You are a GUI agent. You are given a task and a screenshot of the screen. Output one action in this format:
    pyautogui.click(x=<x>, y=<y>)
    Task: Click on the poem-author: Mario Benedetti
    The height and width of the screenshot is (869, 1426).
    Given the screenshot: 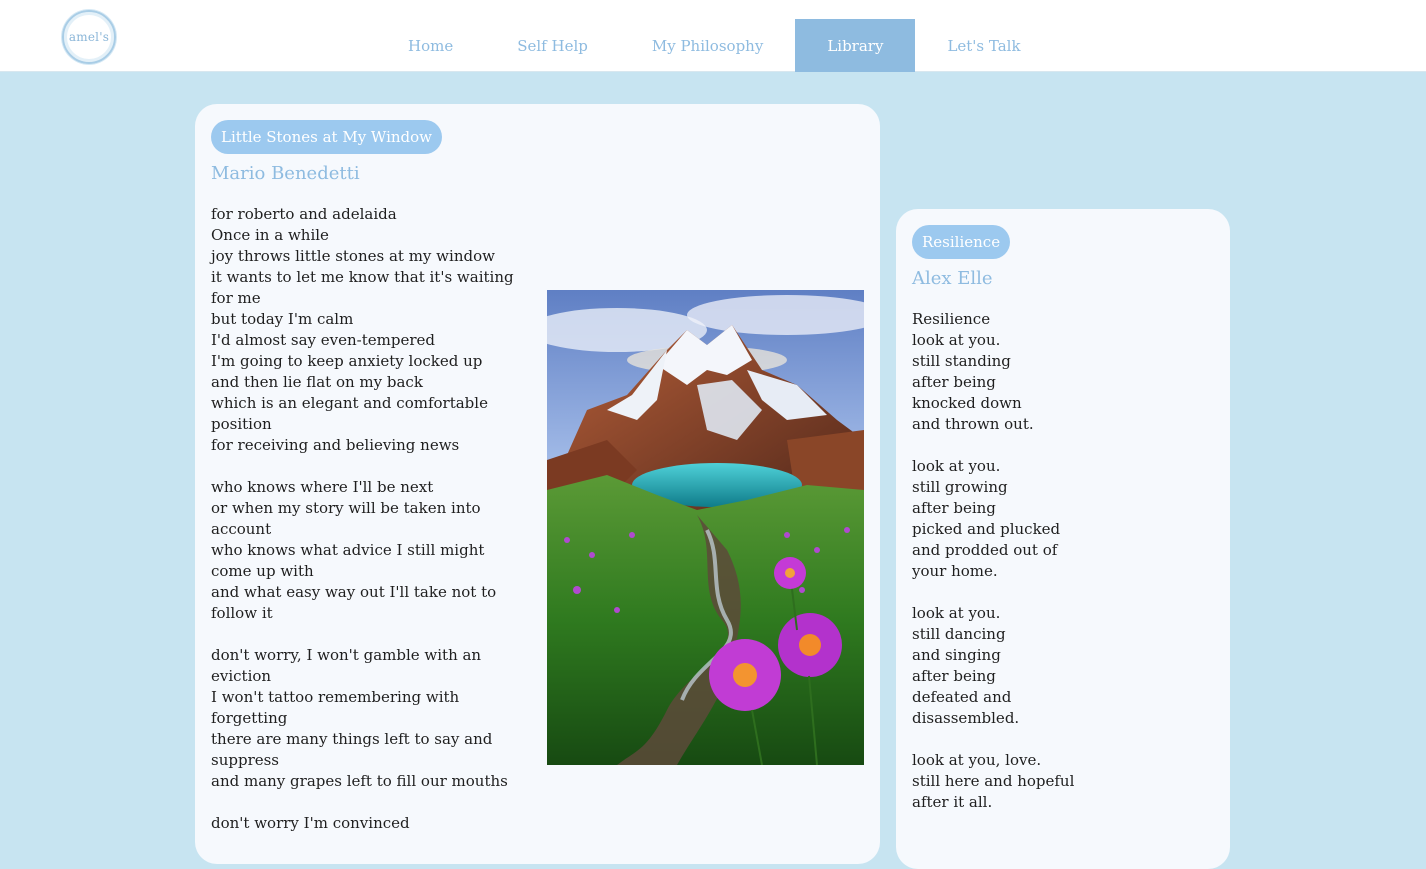 What is the action you would take?
    pyautogui.click(x=285, y=173)
    